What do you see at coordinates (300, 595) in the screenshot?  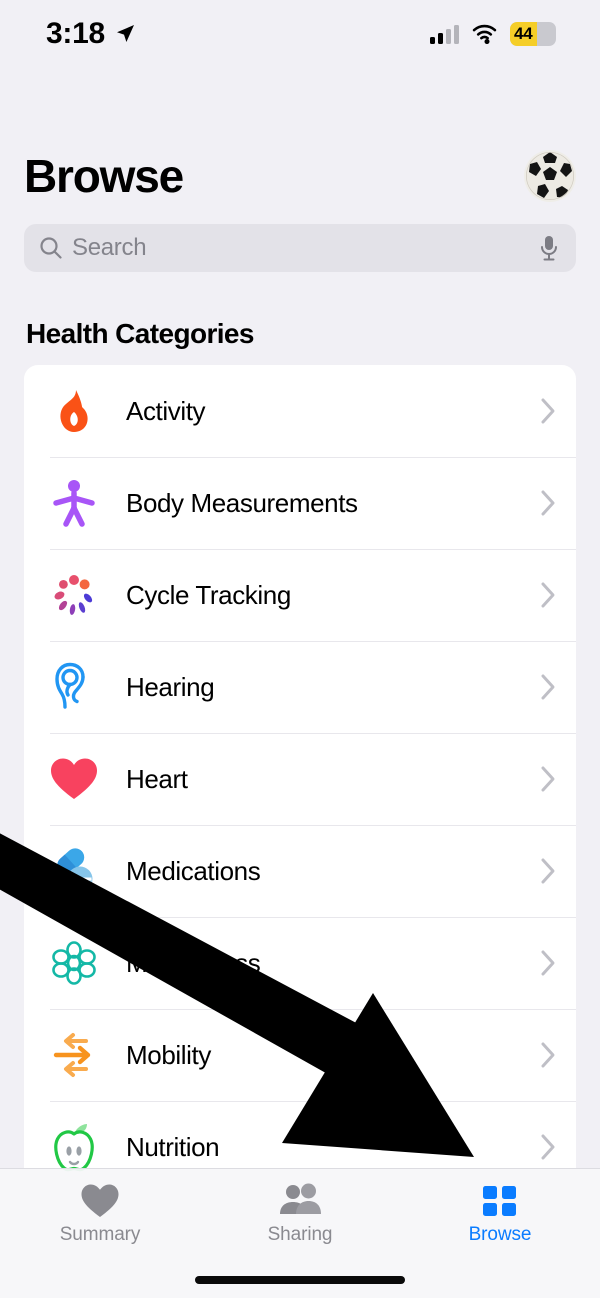 I see `category-row-cycle-tracking: Cycle Tracking` at bounding box center [300, 595].